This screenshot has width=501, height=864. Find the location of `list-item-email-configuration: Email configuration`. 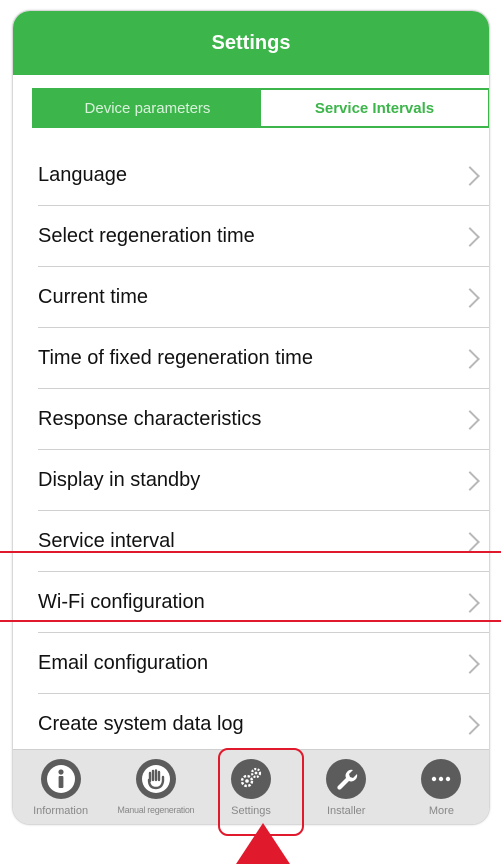

list-item-email-configuration: Email configuration is located at coordinates (251, 663).